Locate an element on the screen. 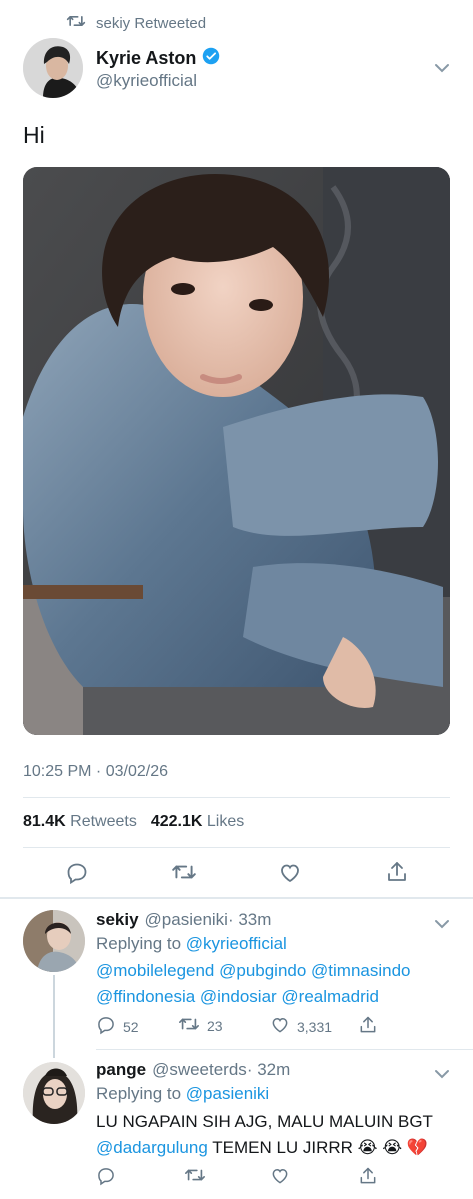 The height and width of the screenshot is (1199, 473). tweet-text: Hi is located at coordinates (34, 135).